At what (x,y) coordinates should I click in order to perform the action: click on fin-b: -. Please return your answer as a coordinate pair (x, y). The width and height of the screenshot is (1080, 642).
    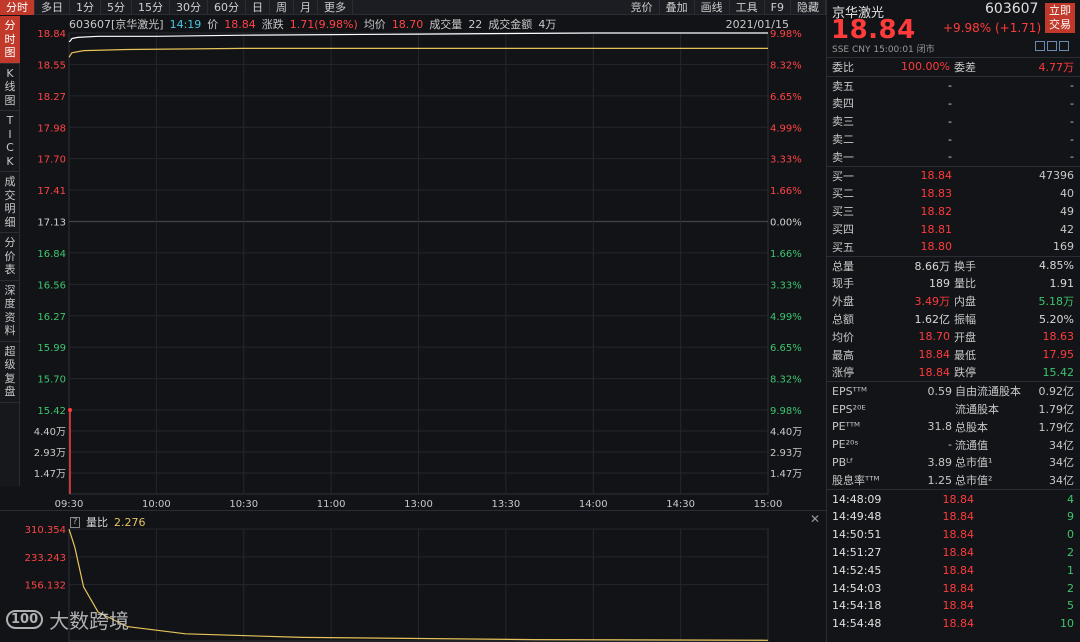
    Looking at the image, I should click on (950, 445).